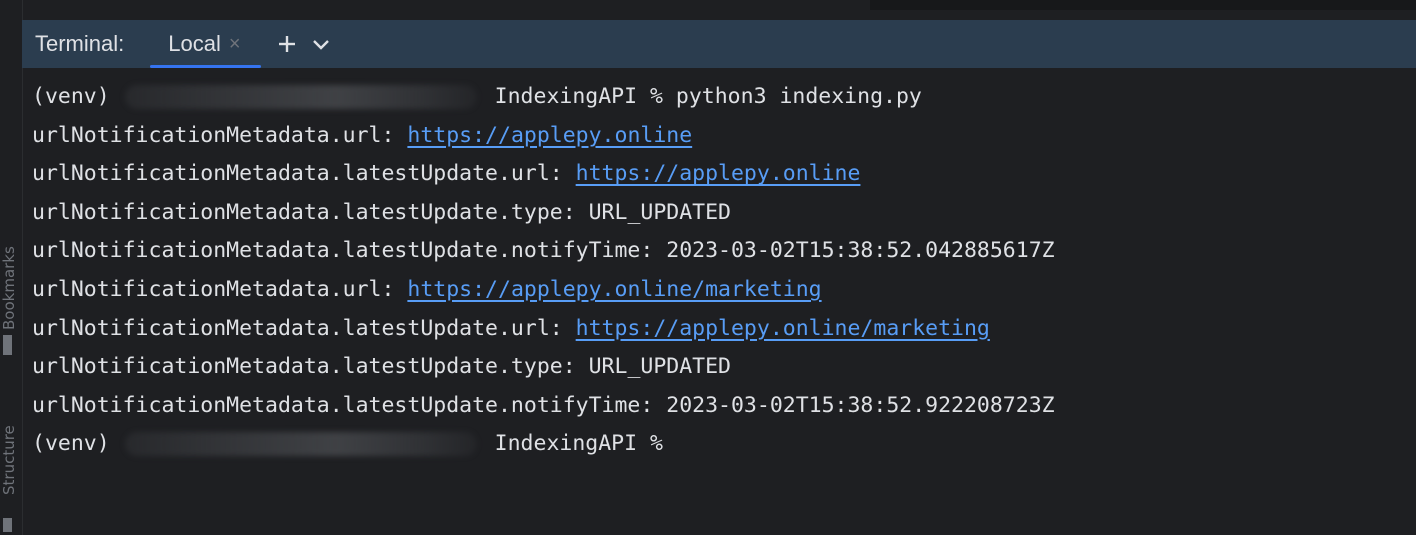  What do you see at coordinates (194, 43) in the screenshot?
I see `tab-local-label: Local` at bounding box center [194, 43].